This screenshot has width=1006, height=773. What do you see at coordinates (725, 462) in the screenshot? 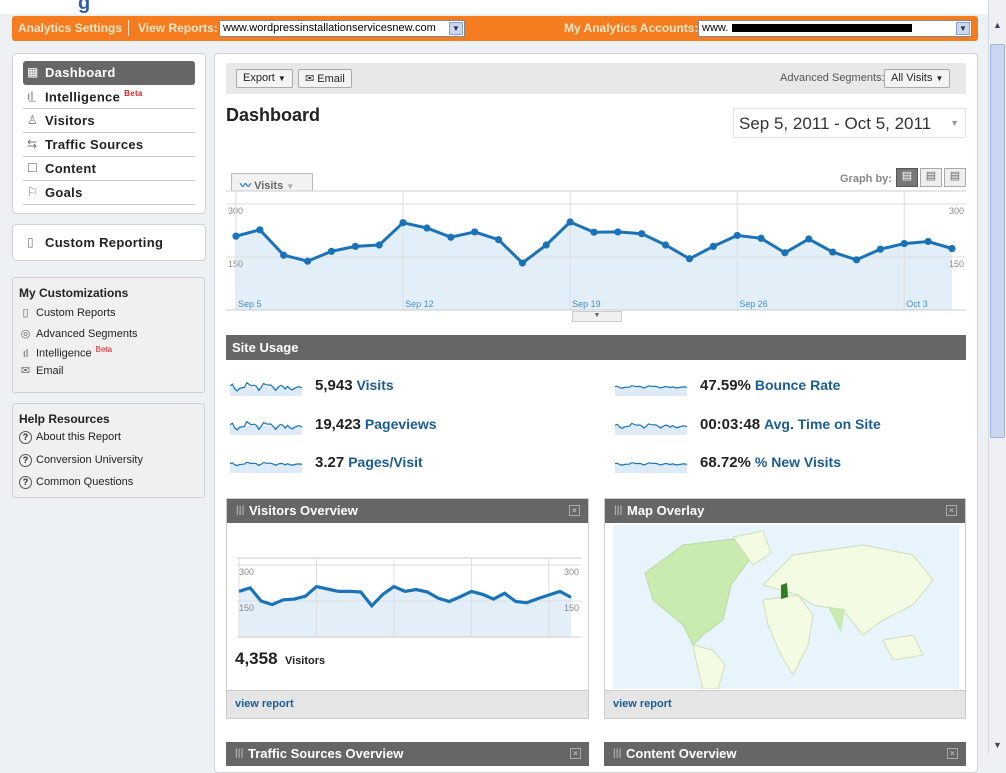
I see `metric-value: 68.72%` at bounding box center [725, 462].